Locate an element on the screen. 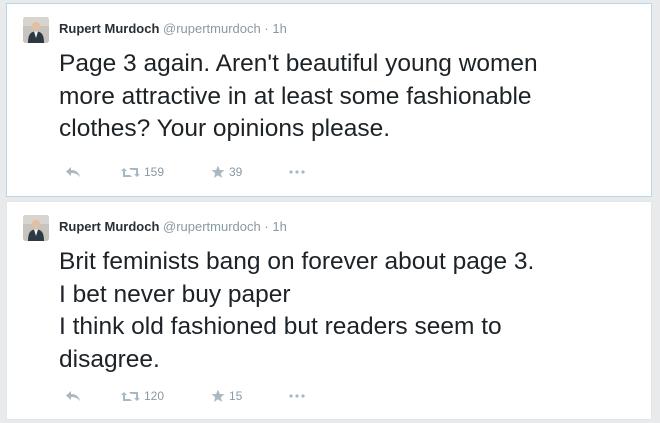  tweet-actions: 159 39 is located at coordinates (185, 172).